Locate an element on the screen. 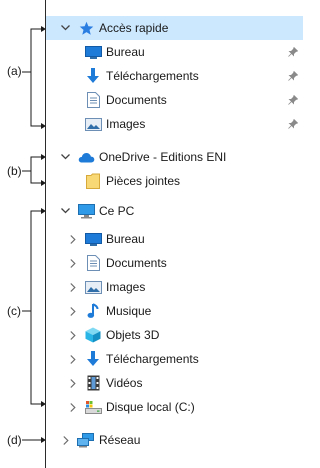  tree-item-quick-images: Images is located at coordinates (174, 124).